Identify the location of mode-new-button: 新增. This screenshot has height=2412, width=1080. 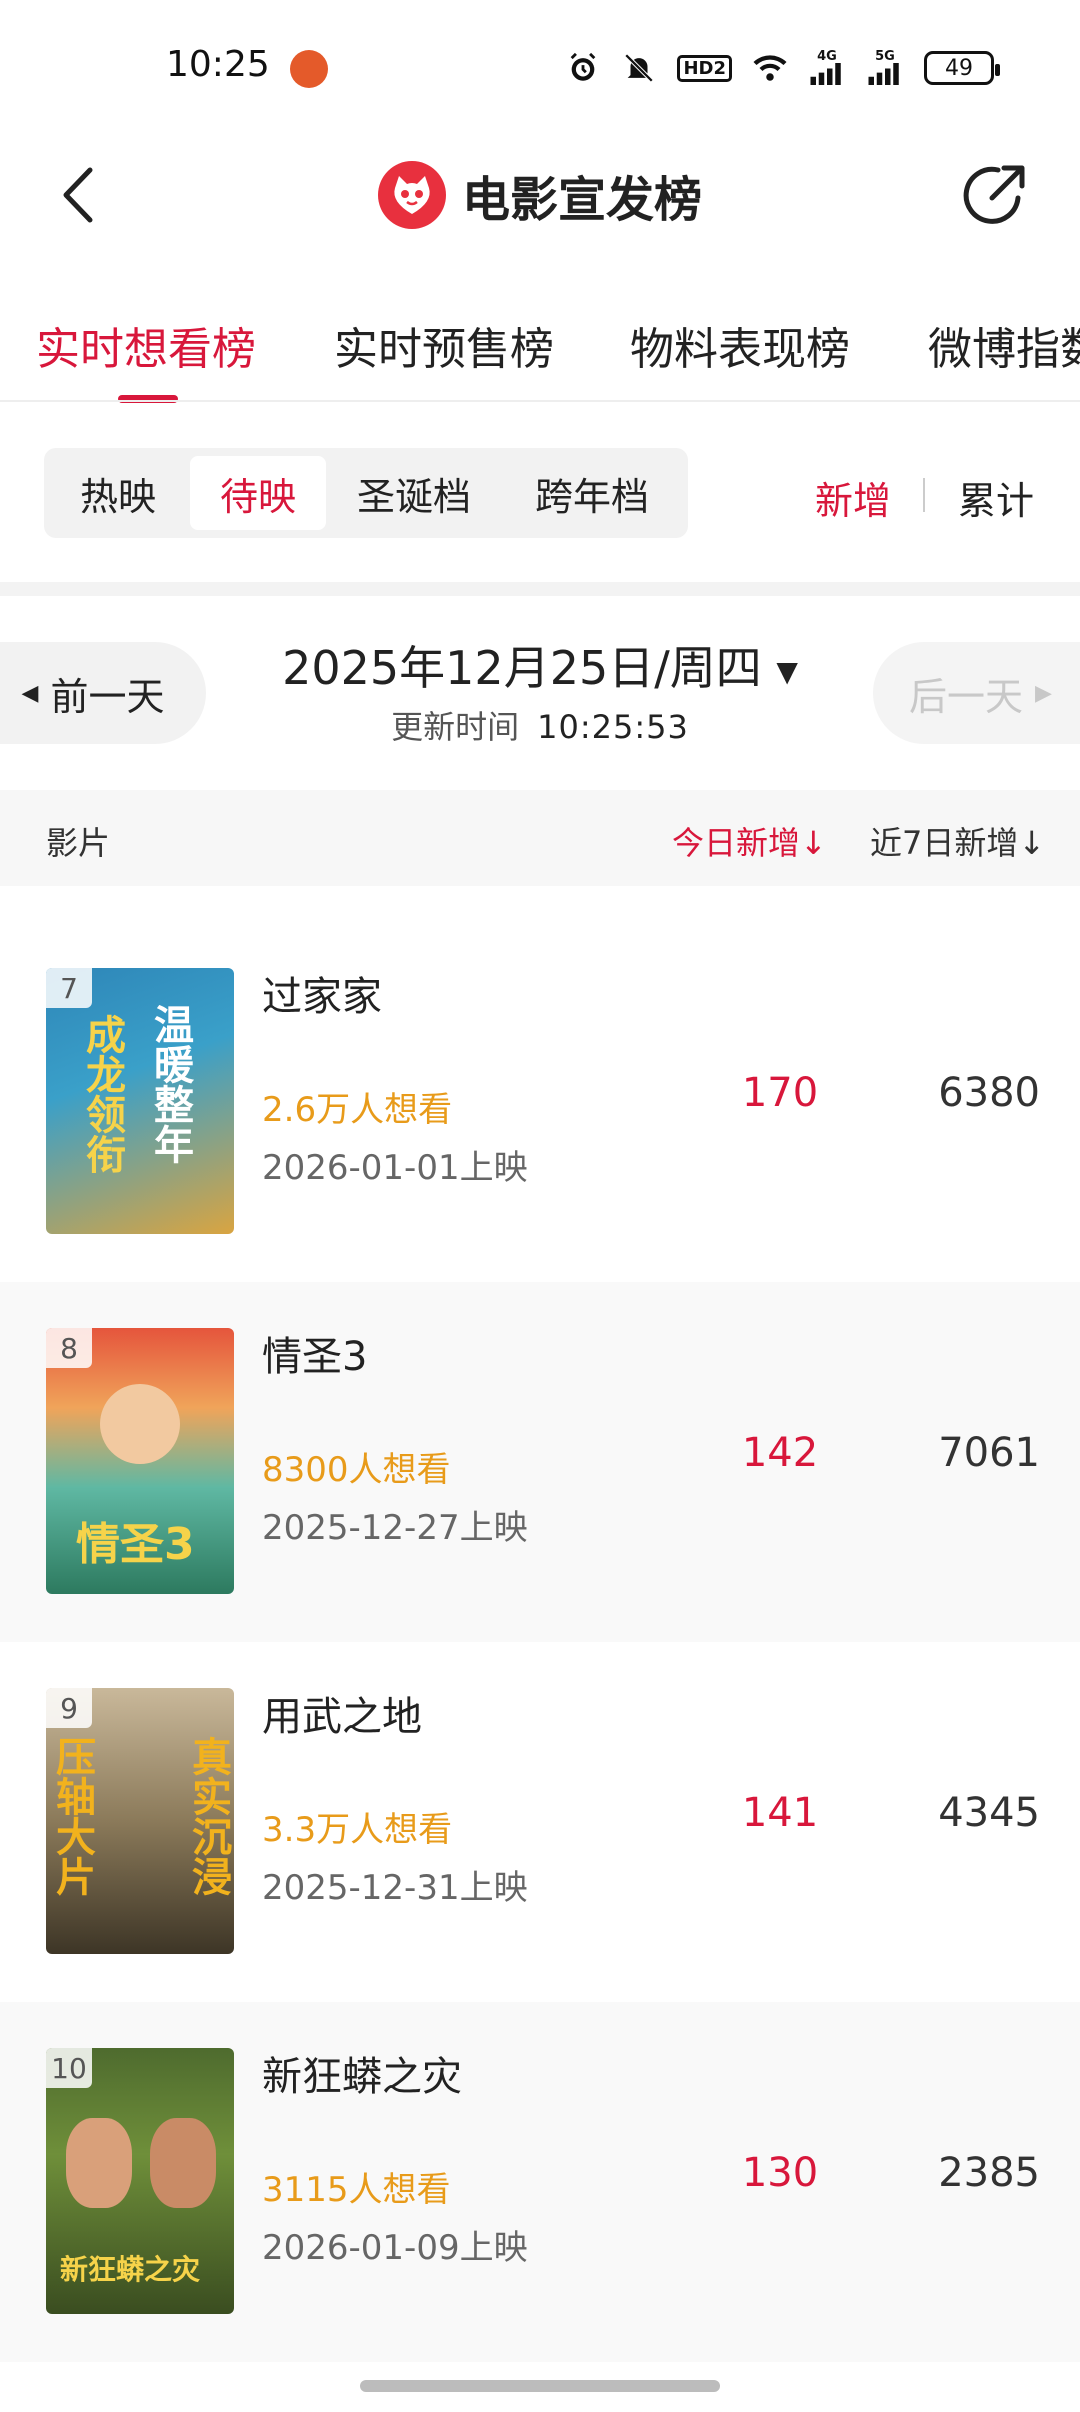
(853, 497).